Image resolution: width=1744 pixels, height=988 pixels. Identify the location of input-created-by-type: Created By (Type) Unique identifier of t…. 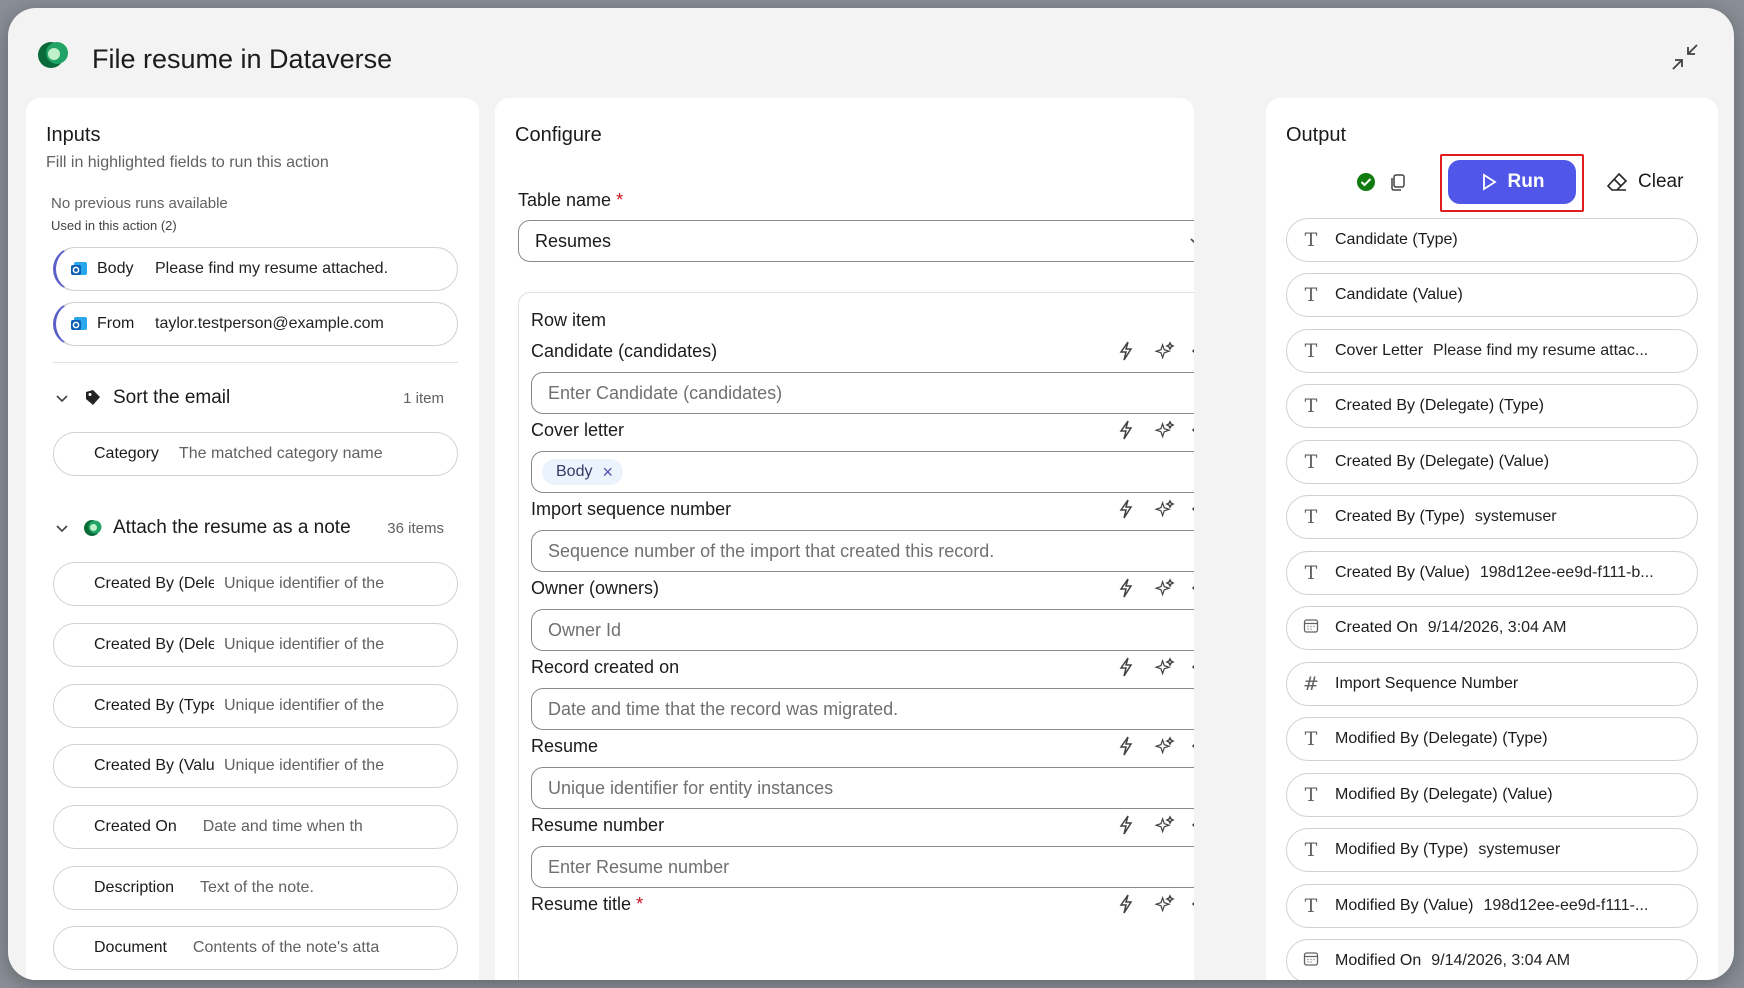
(255, 706).